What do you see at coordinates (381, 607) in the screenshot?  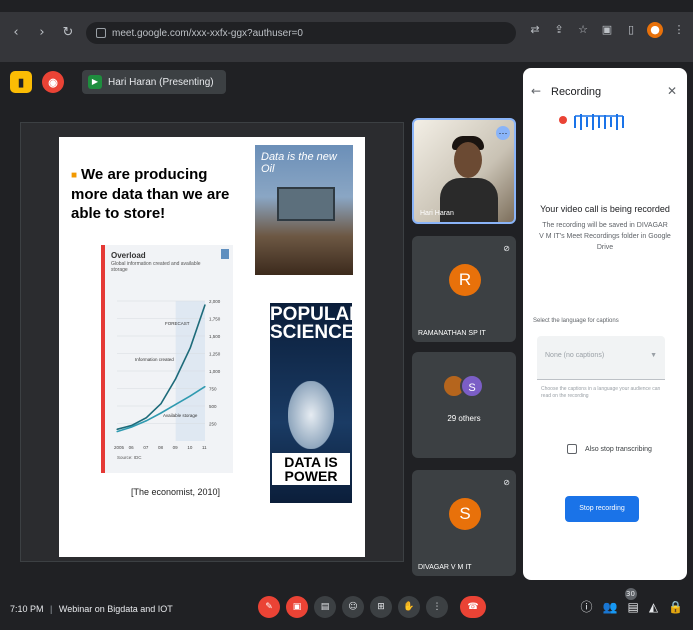 I see `present-button: ⊞` at bounding box center [381, 607].